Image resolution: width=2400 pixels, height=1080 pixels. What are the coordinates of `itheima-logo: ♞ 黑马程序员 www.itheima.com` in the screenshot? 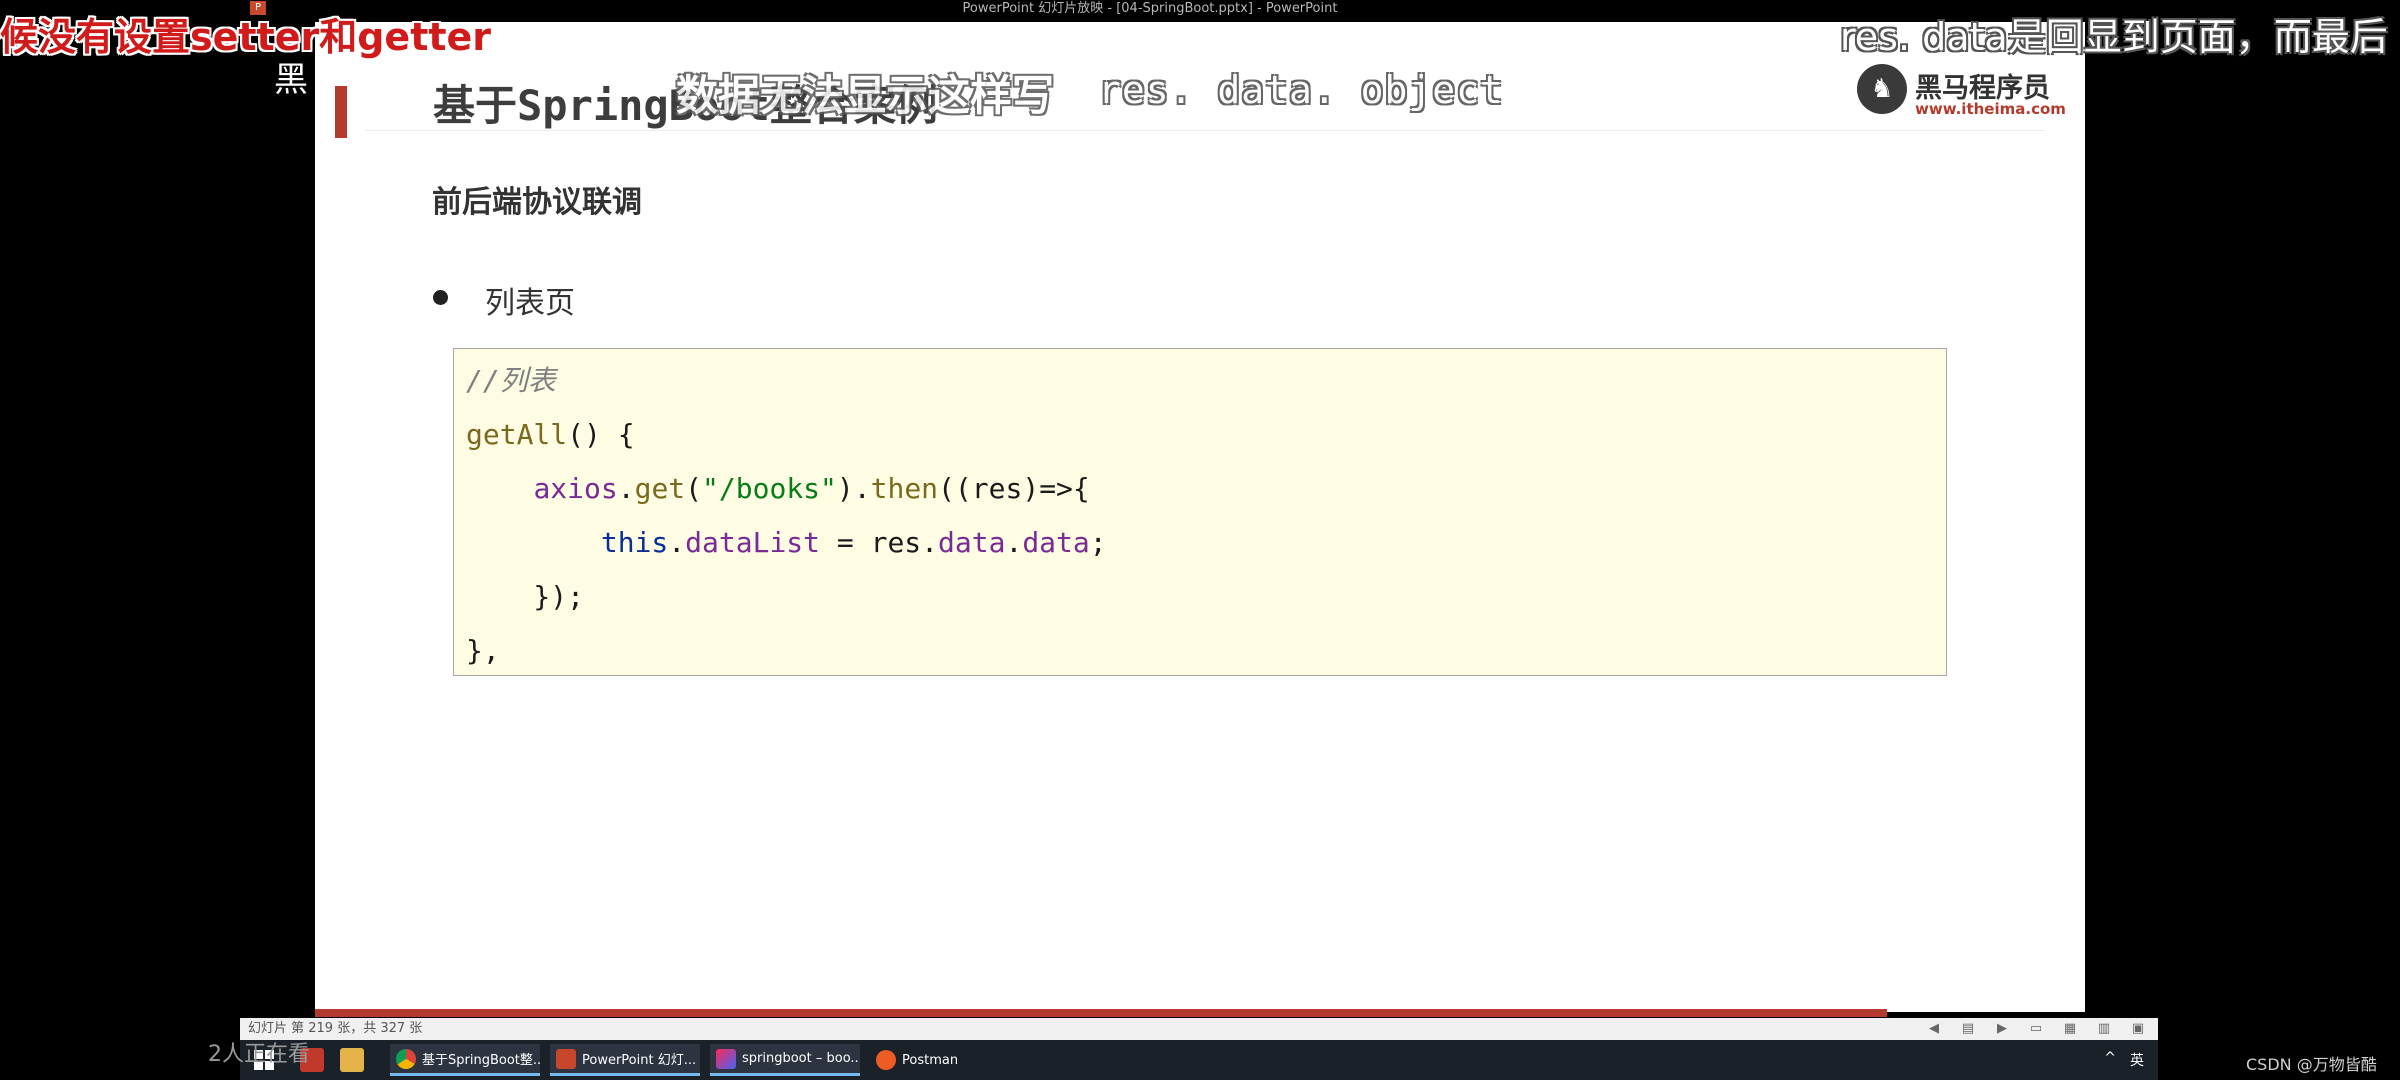 It's located at (1961, 90).